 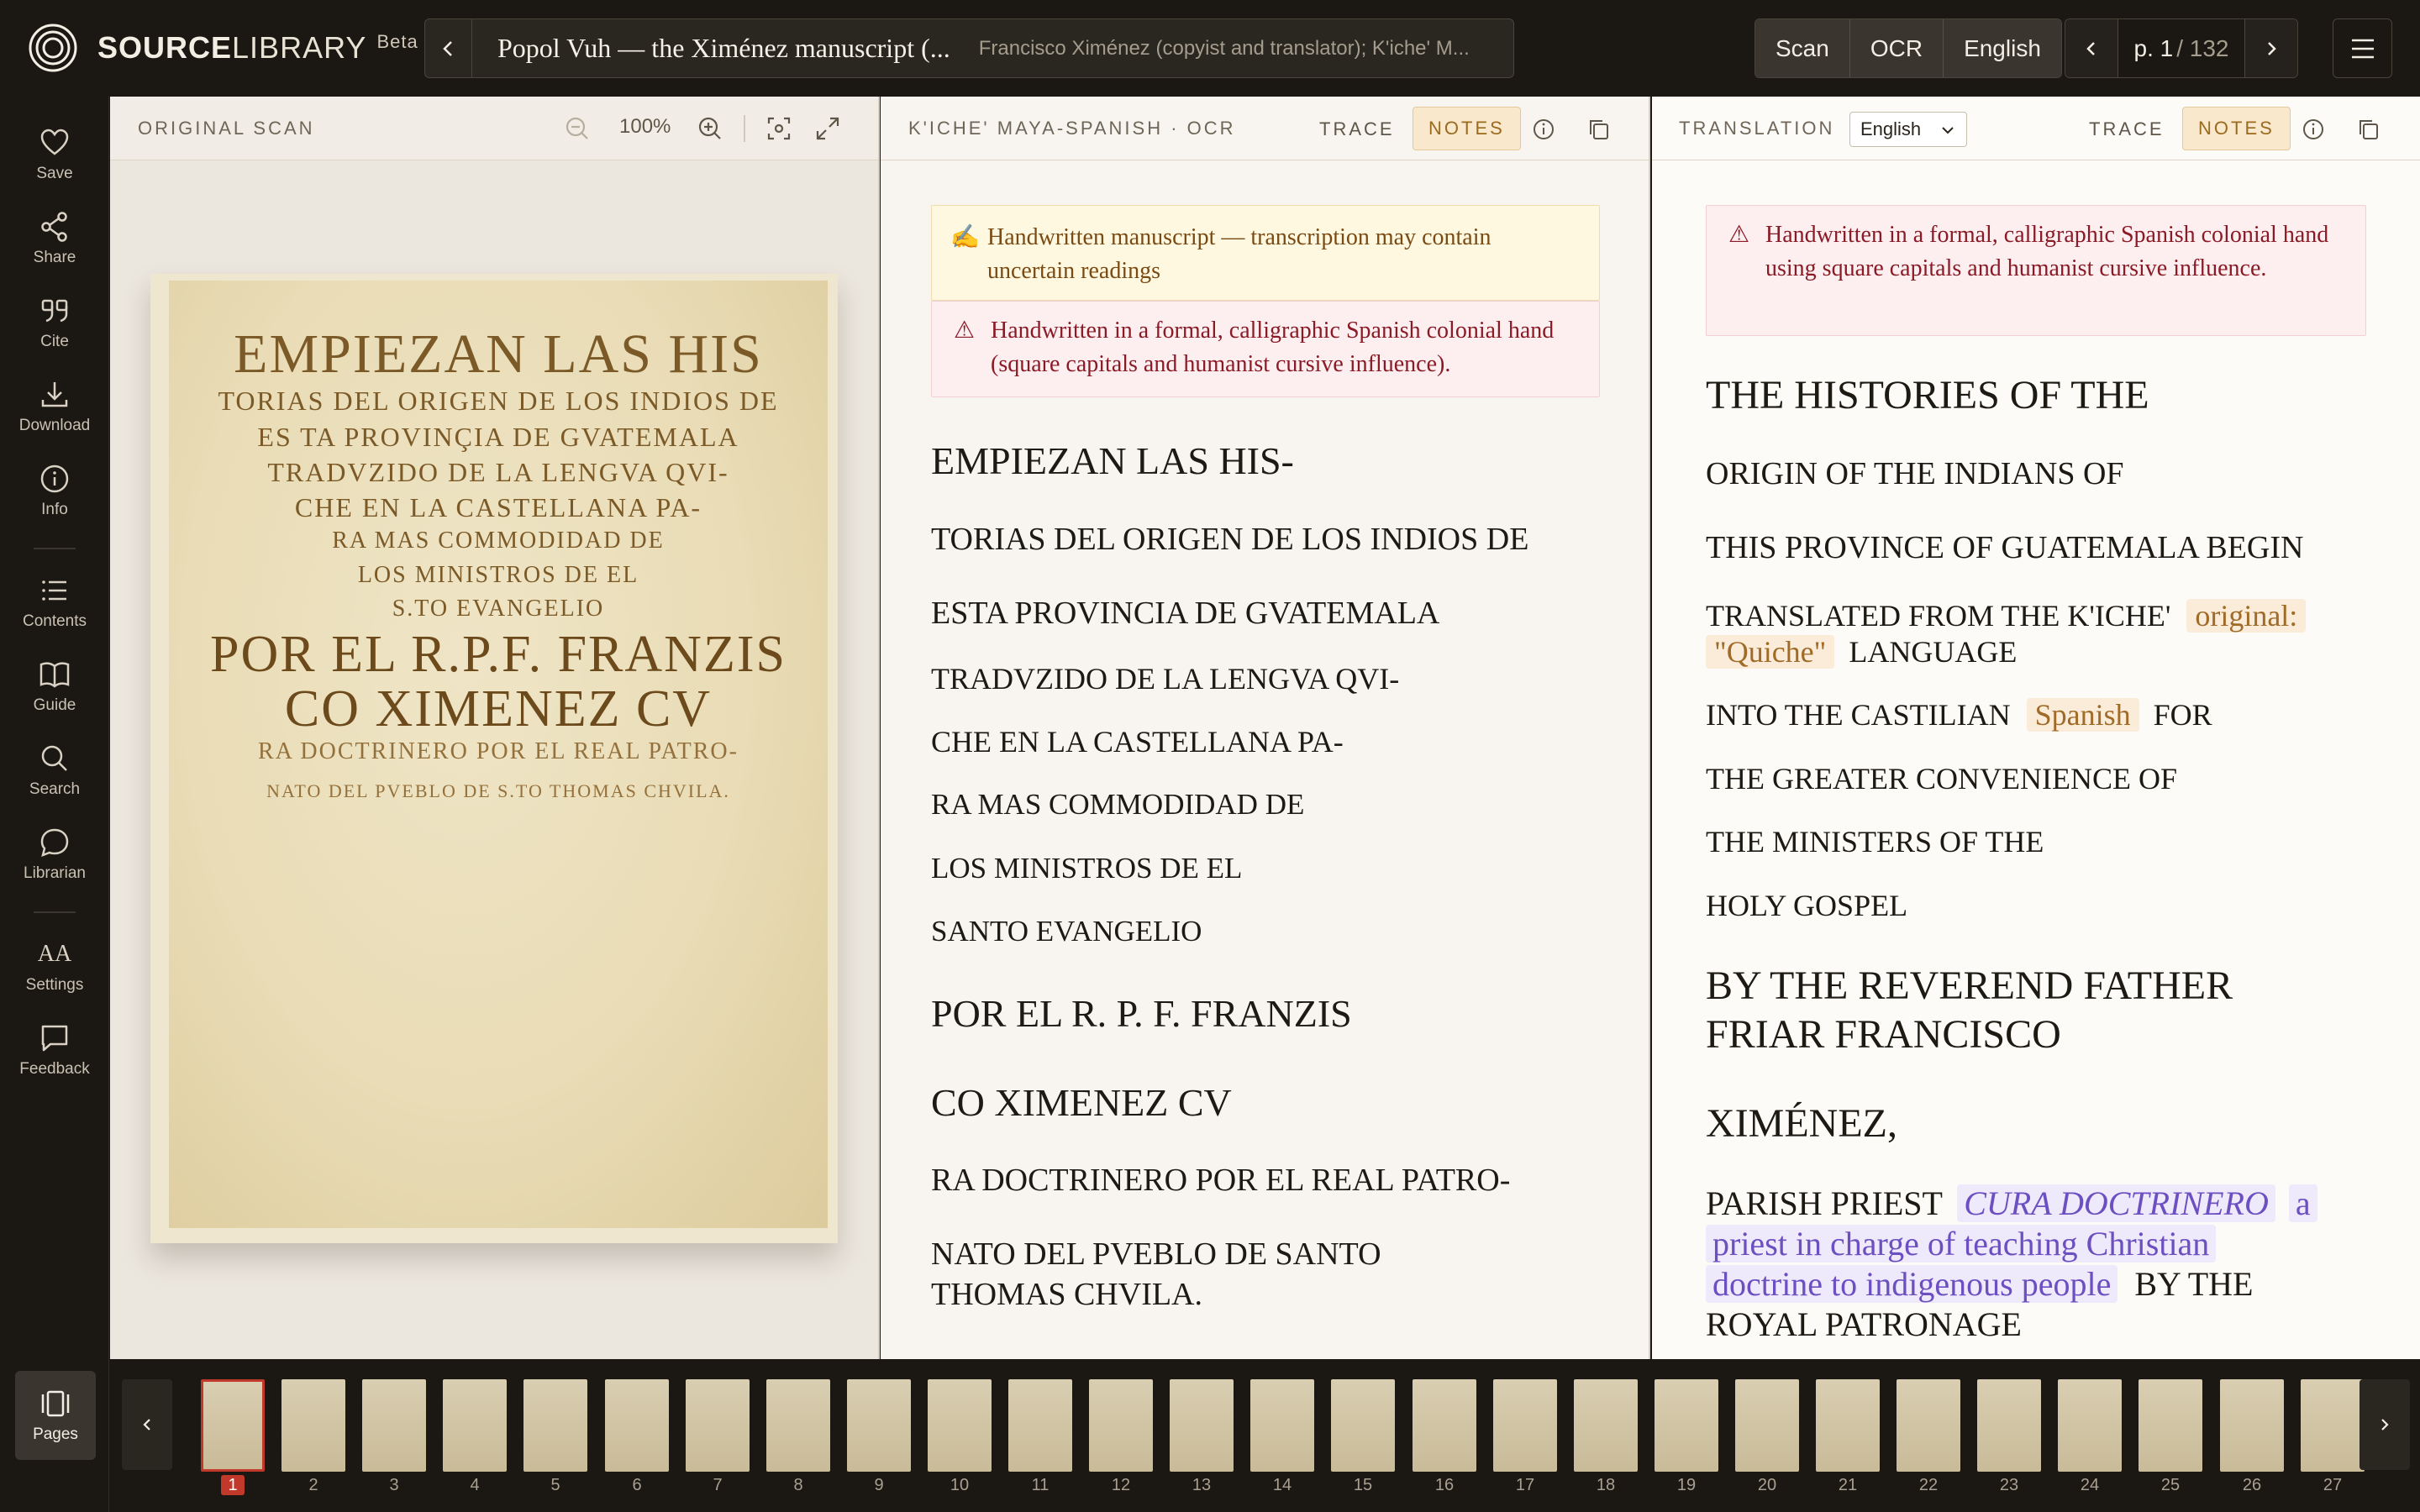 What do you see at coordinates (827, 128) in the screenshot?
I see `expand-icon` at bounding box center [827, 128].